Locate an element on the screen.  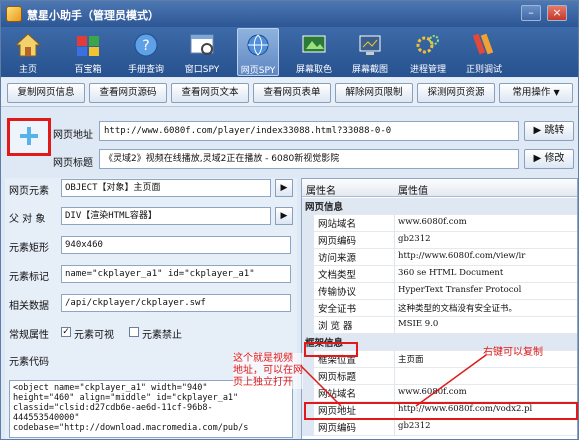
grid-category-row: 网页信息 is located at coordinates (439, 206).